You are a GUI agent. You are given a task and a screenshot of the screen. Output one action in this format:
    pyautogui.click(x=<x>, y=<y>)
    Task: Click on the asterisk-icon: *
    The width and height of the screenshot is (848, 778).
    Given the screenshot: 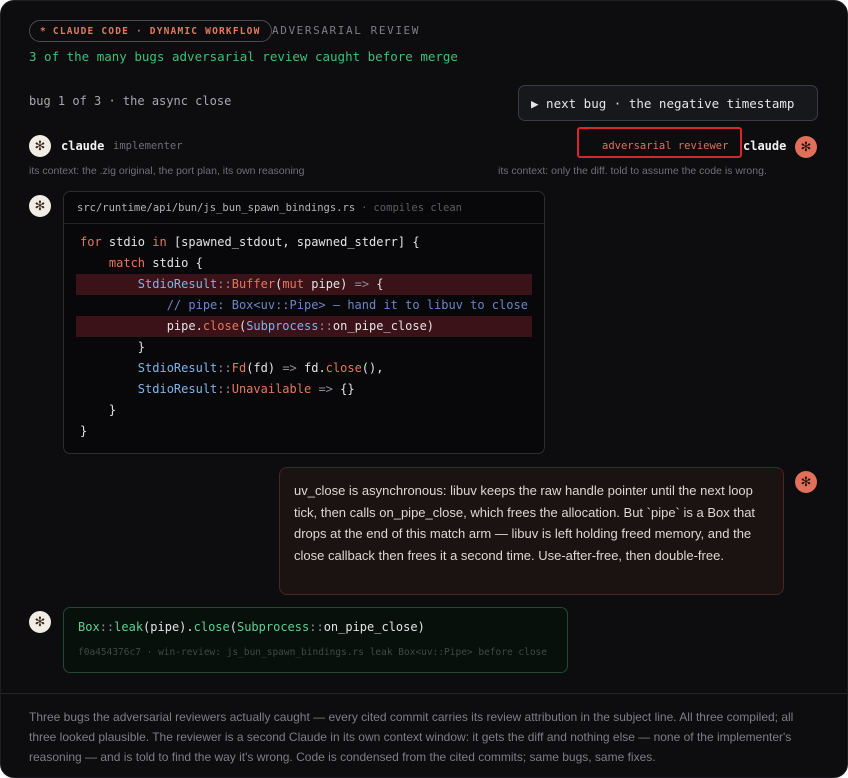 What is the action you would take?
    pyautogui.click(x=43, y=31)
    